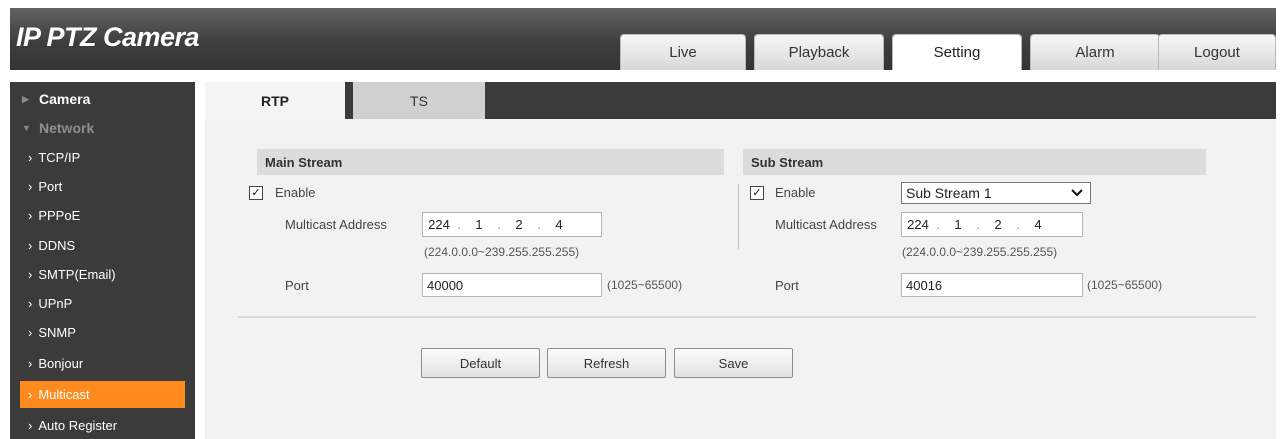 This screenshot has height=439, width=1284. I want to click on sidebar-item-label: SMTP(Email), so click(77, 274).